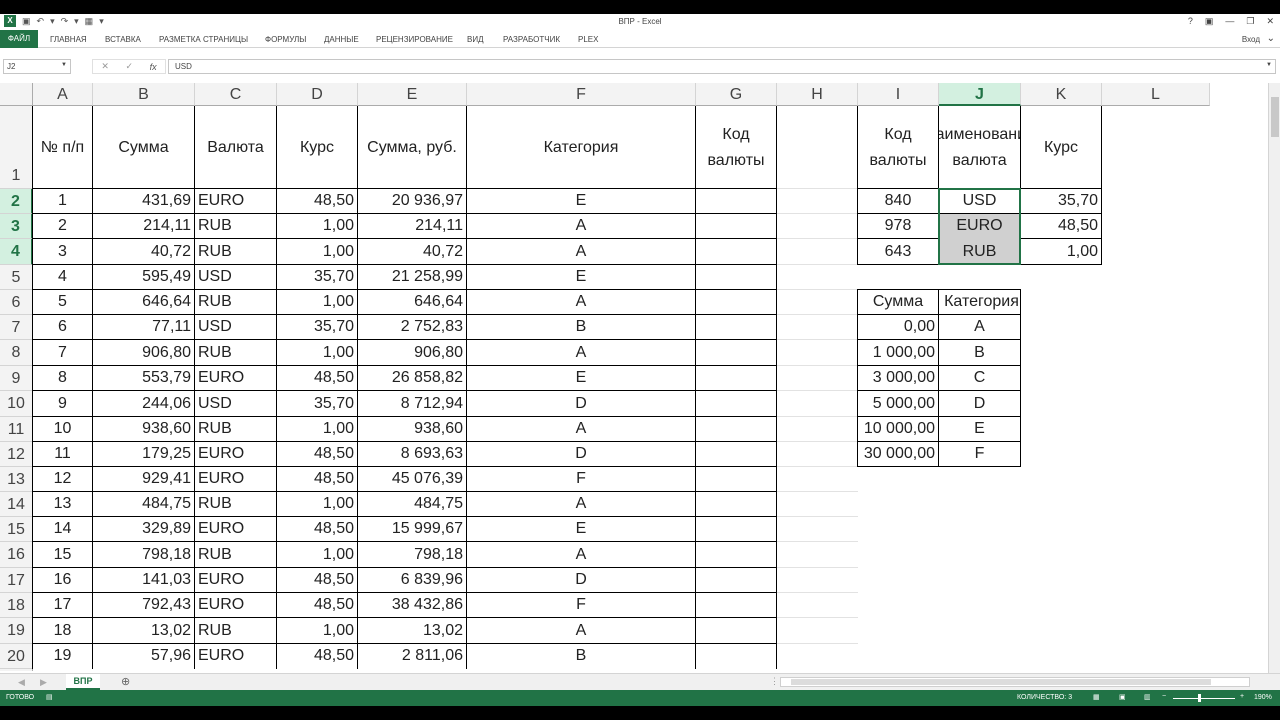  What do you see at coordinates (1061, 226) in the screenshot?
I see `currency-cell: 48,50` at bounding box center [1061, 226].